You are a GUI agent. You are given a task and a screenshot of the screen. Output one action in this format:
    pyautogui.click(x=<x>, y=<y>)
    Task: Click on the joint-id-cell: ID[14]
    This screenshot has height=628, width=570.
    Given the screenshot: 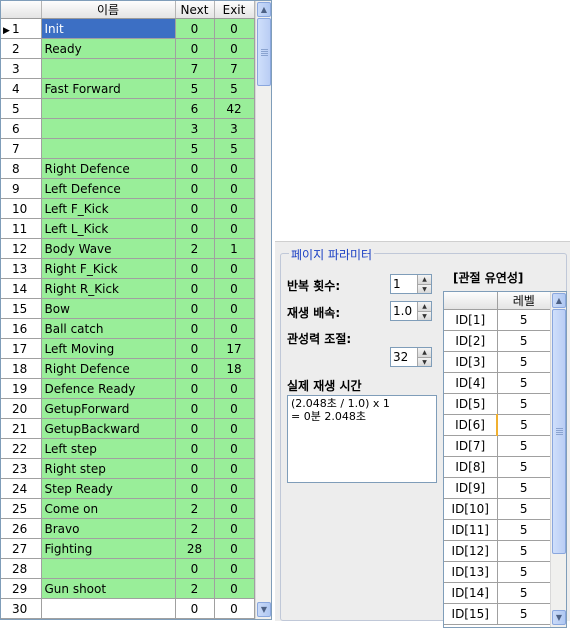 What is the action you would take?
    pyautogui.click(x=471, y=593)
    